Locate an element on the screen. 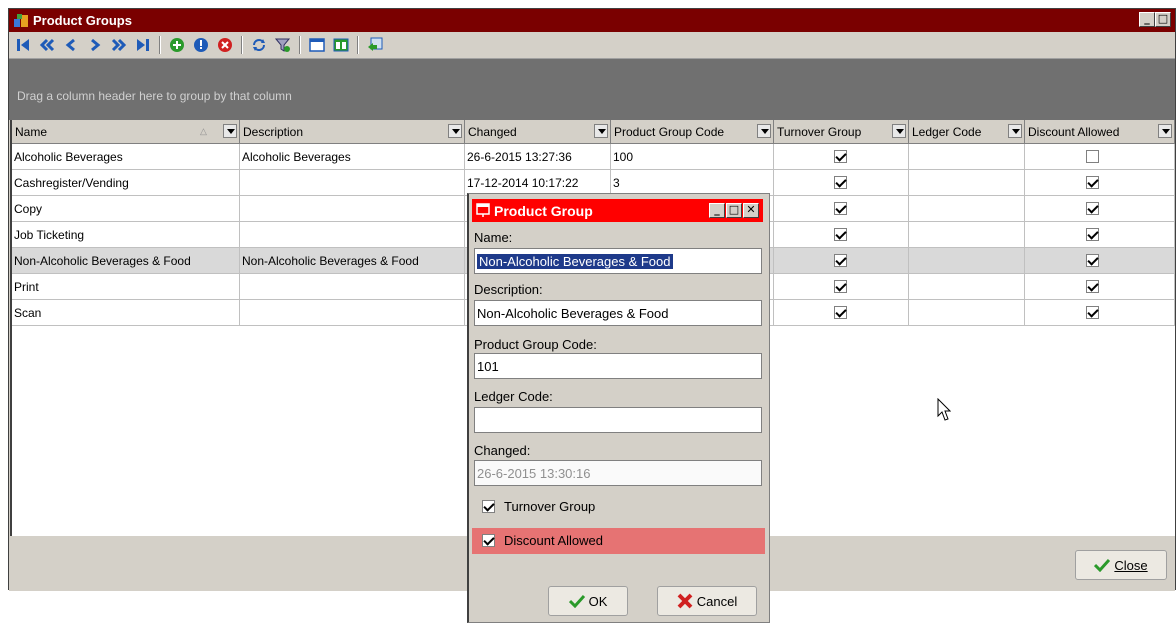 The image size is (1176, 623). prev-icon is located at coordinates (71, 45).